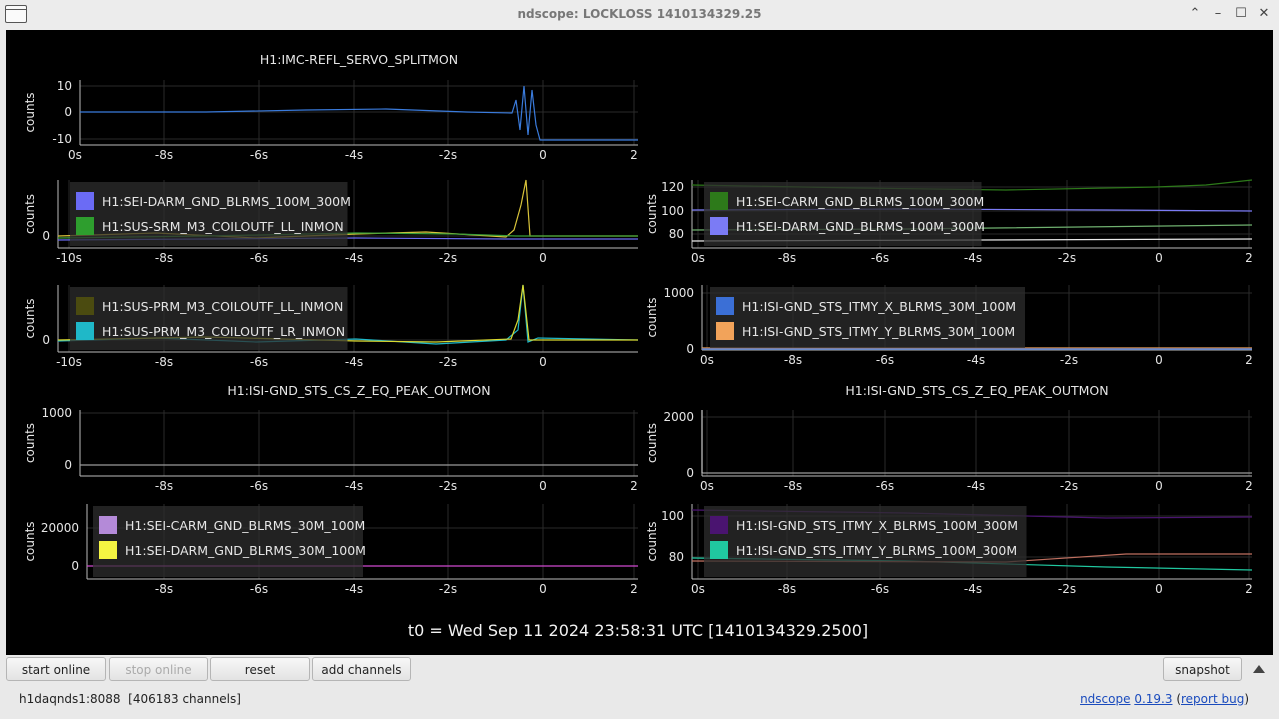  Describe the element at coordinates (1264, 14) in the screenshot. I see `close-icon: ✕` at that location.